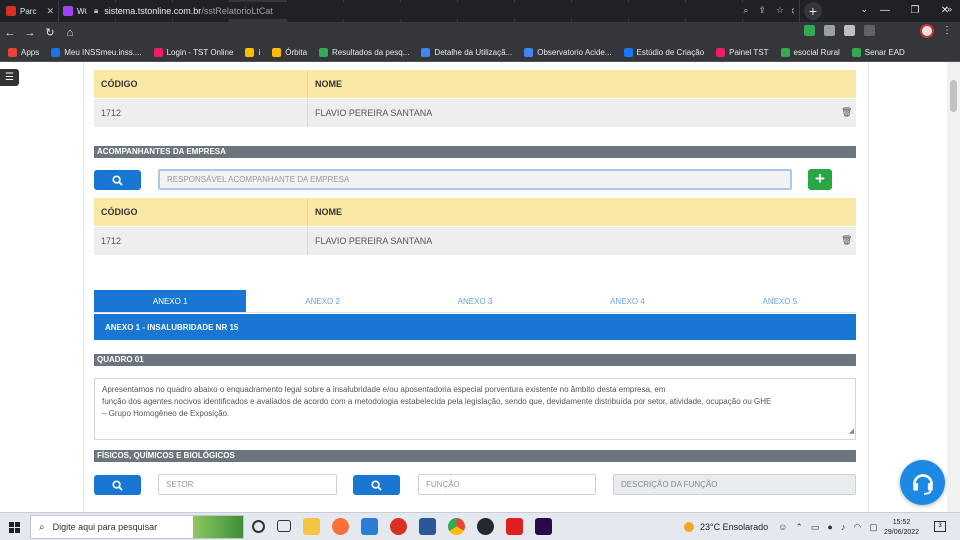 This screenshot has height=540, width=960. I want to click on reload-icon: ↻, so click(50, 32).